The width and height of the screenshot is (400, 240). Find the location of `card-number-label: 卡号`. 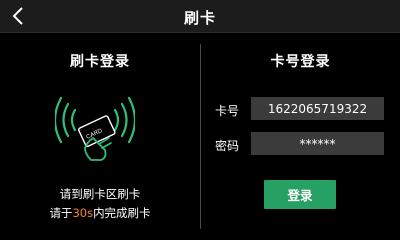

card-number-label: 卡号 is located at coordinates (226, 111).